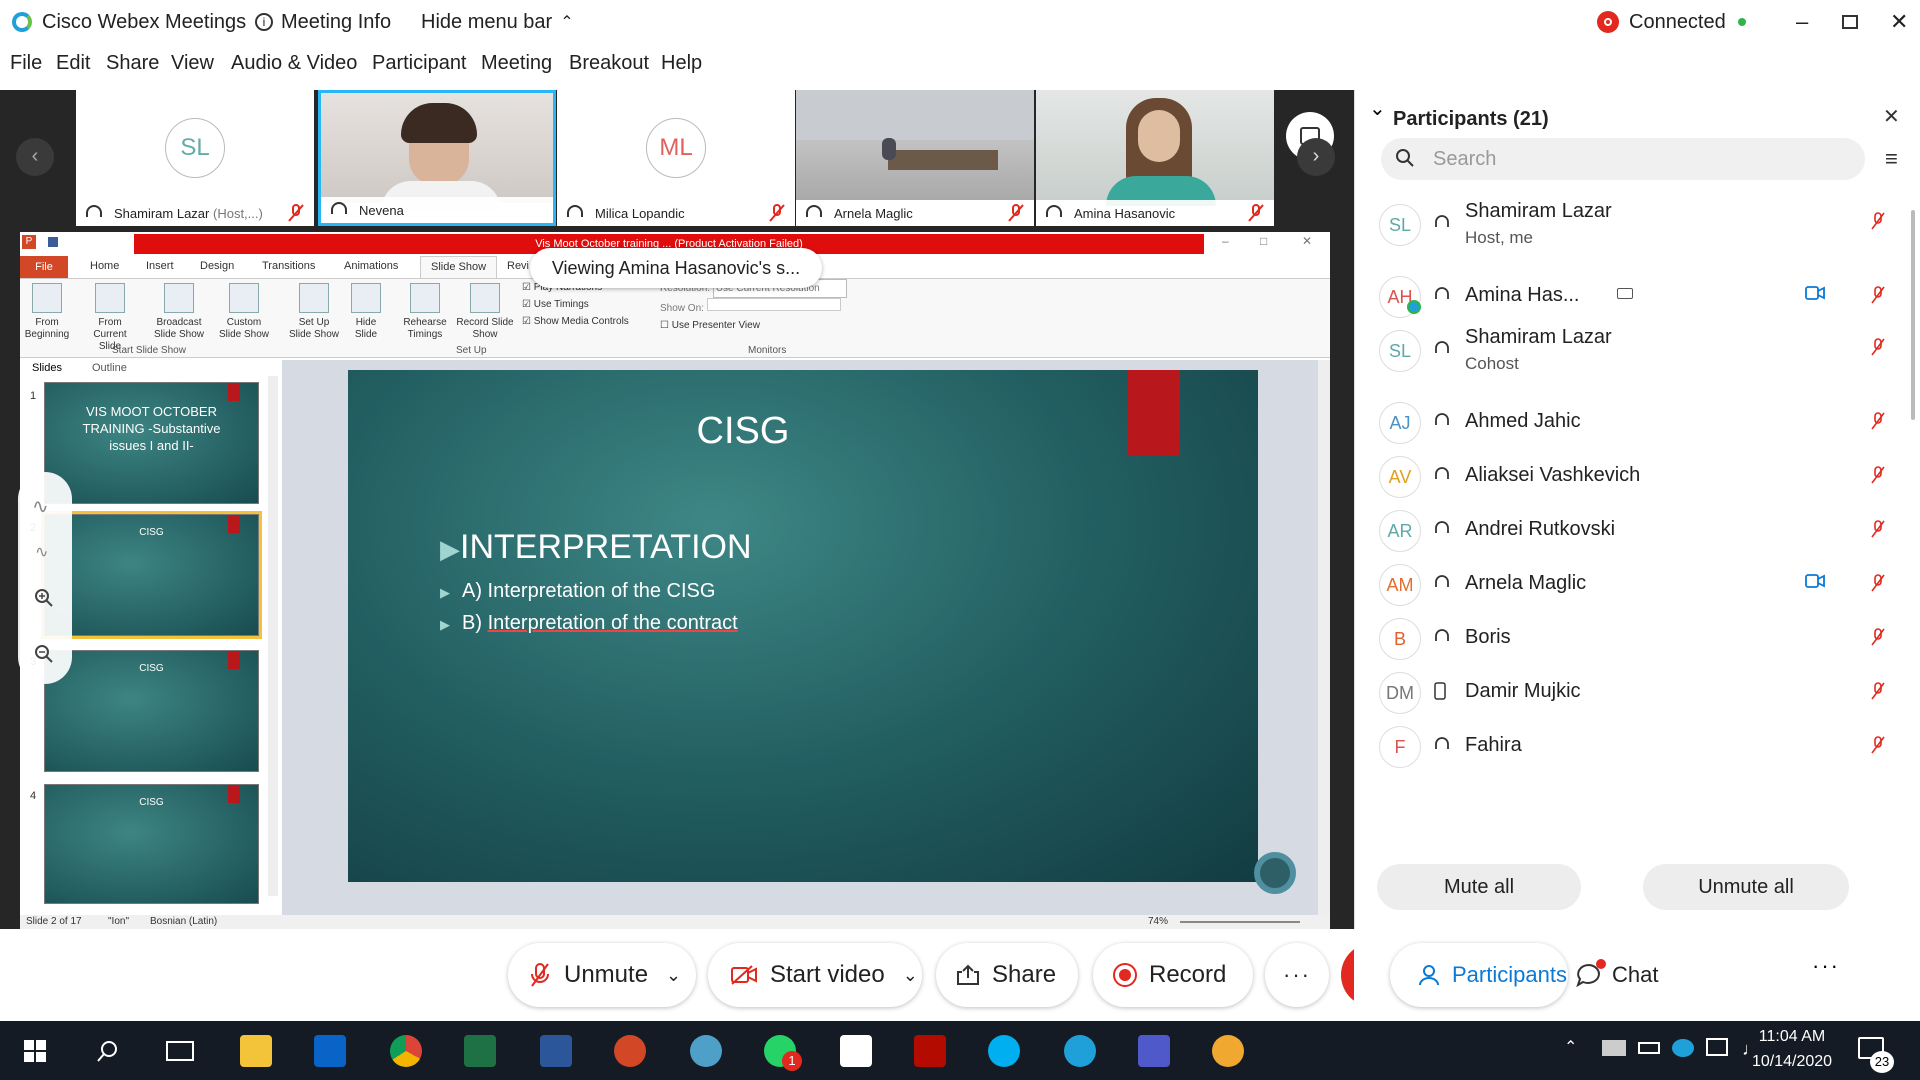 This screenshot has height=1080, width=1920. Describe the element at coordinates (575, 321) in the screenshot. I see `show-media-controls-checkbox: ☑ Show Media Controls` at that location.